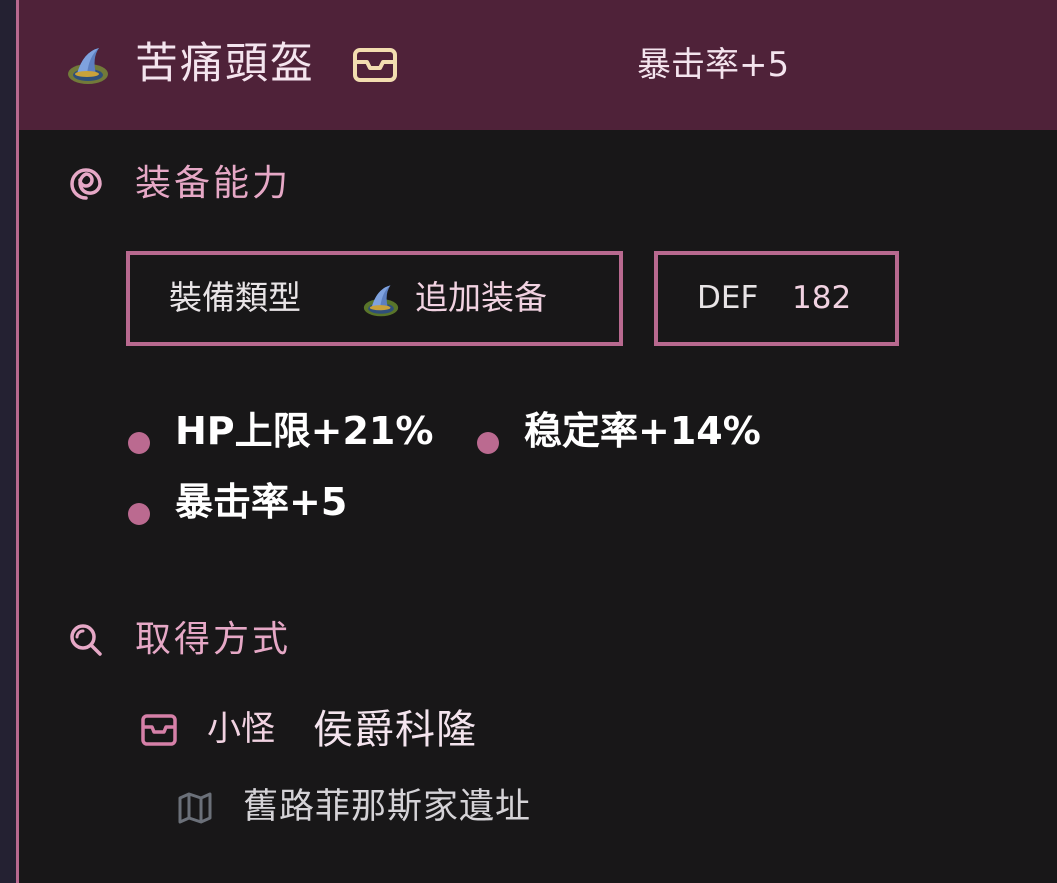 The image size is (1057, 883). Describe the element at coordinates (213, 183) in the screenshot. I see `equip-section-title: 装备能力` at that location.